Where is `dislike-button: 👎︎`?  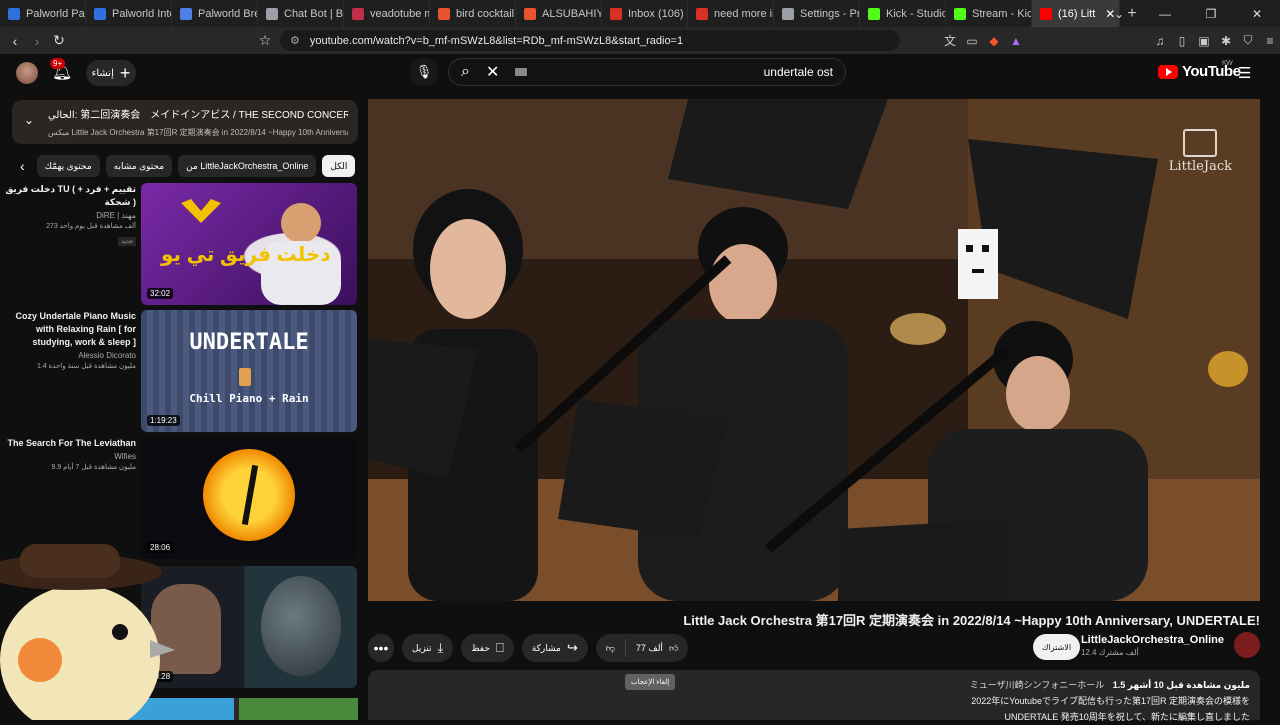 dislike-button: 👎︎ is located at coordinates (610, 648).